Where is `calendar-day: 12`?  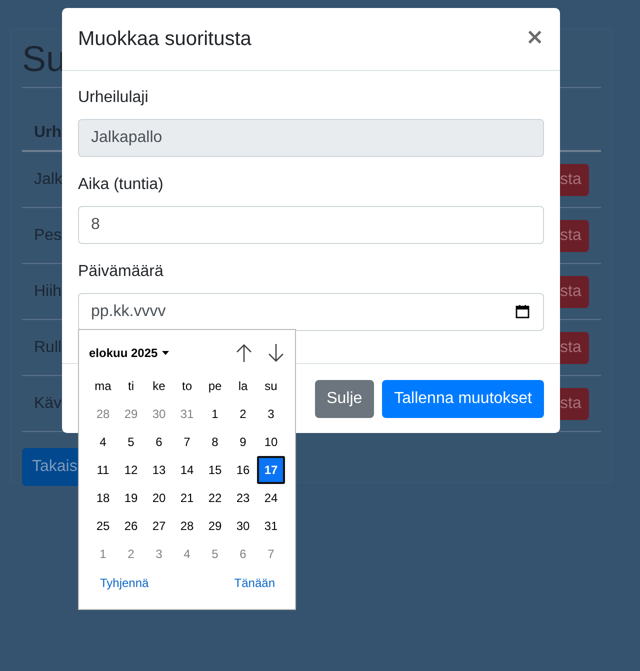 calendar-day: 12 is located at coordinates (131, 470).